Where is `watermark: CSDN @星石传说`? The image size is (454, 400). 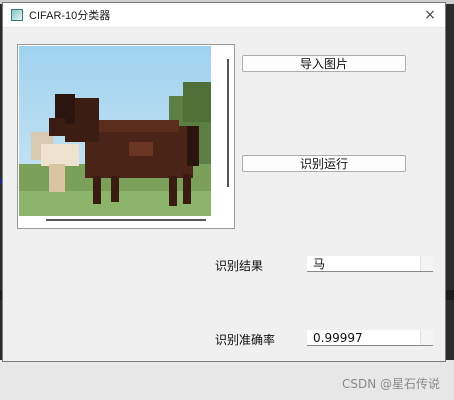
watermark: CSDN @星石传说 is located at coordinates (390, 384).